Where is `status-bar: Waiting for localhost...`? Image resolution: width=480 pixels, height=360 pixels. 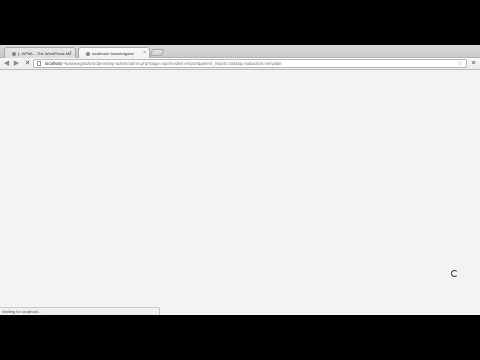 status-bar: Waiting for localhost... is located at coordinates (80, 311).